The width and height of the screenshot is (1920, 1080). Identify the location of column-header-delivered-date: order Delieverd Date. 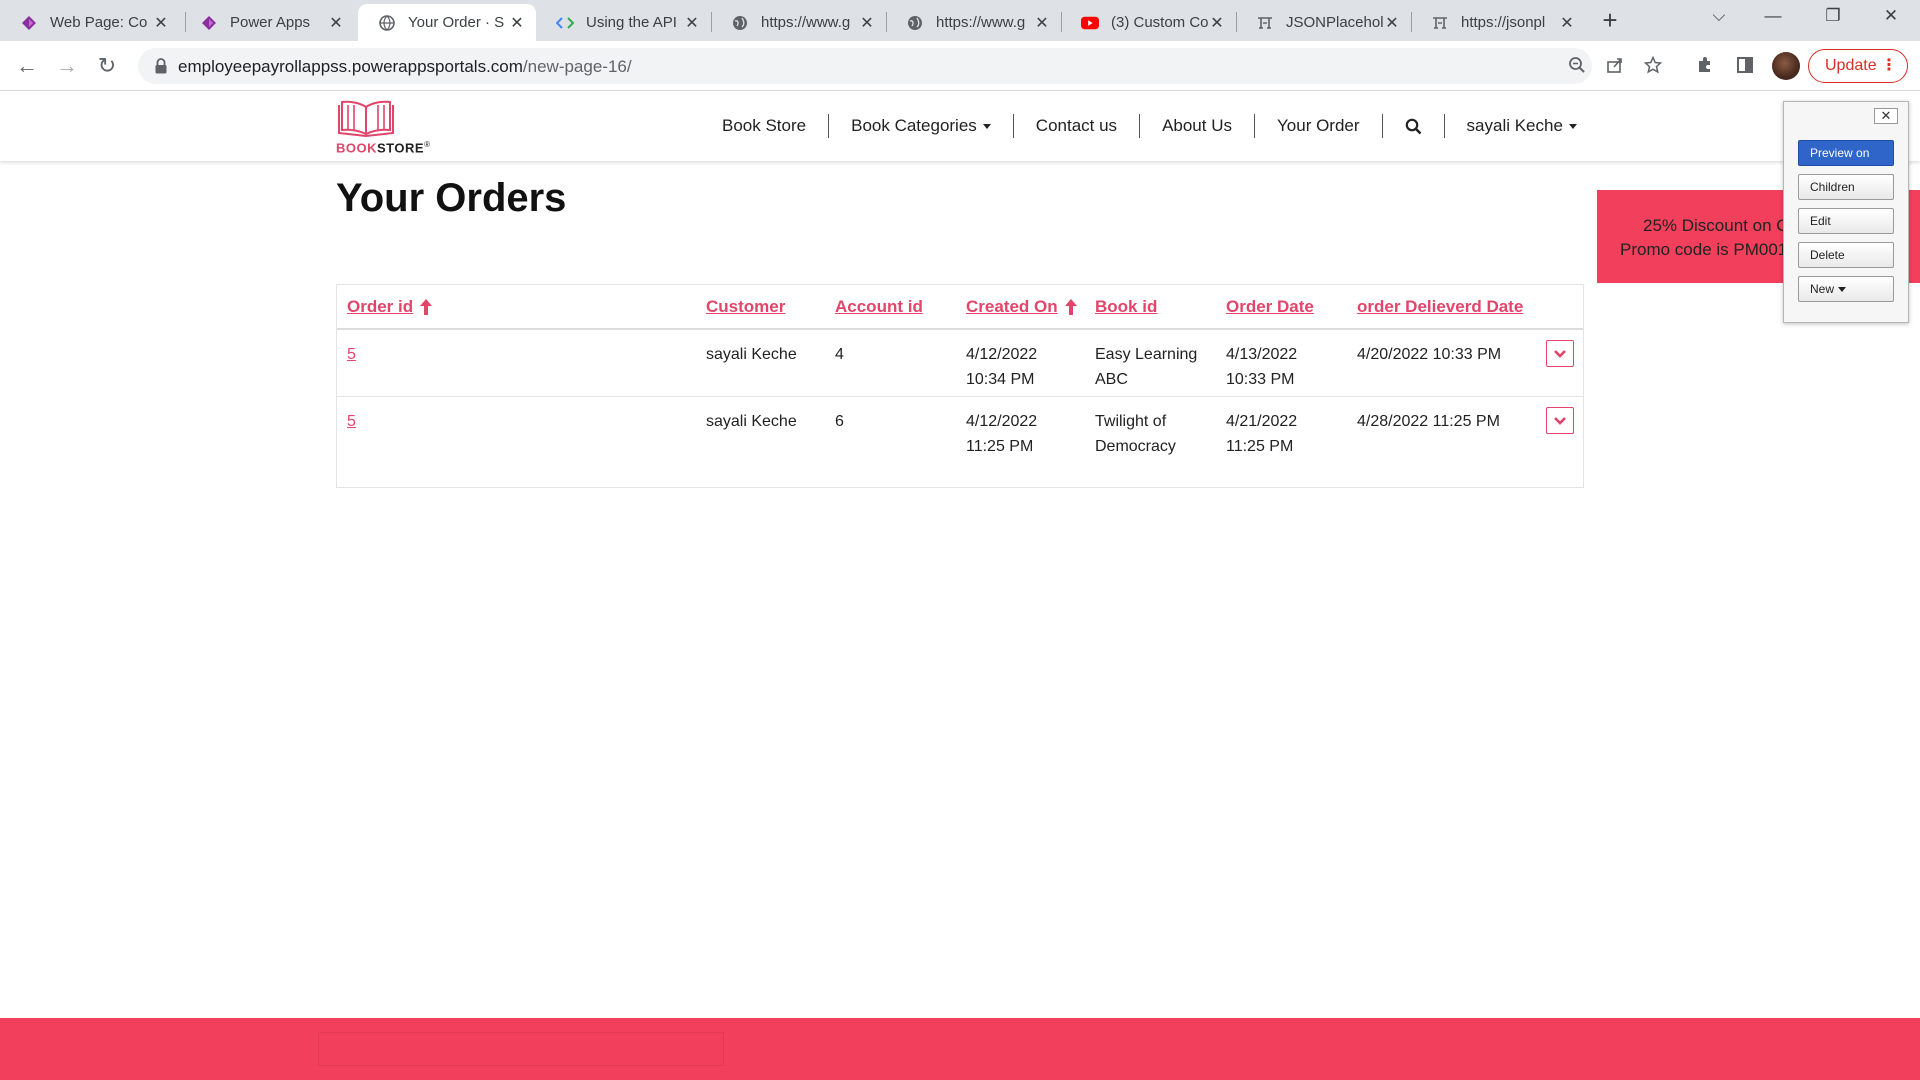
(1440, 307).